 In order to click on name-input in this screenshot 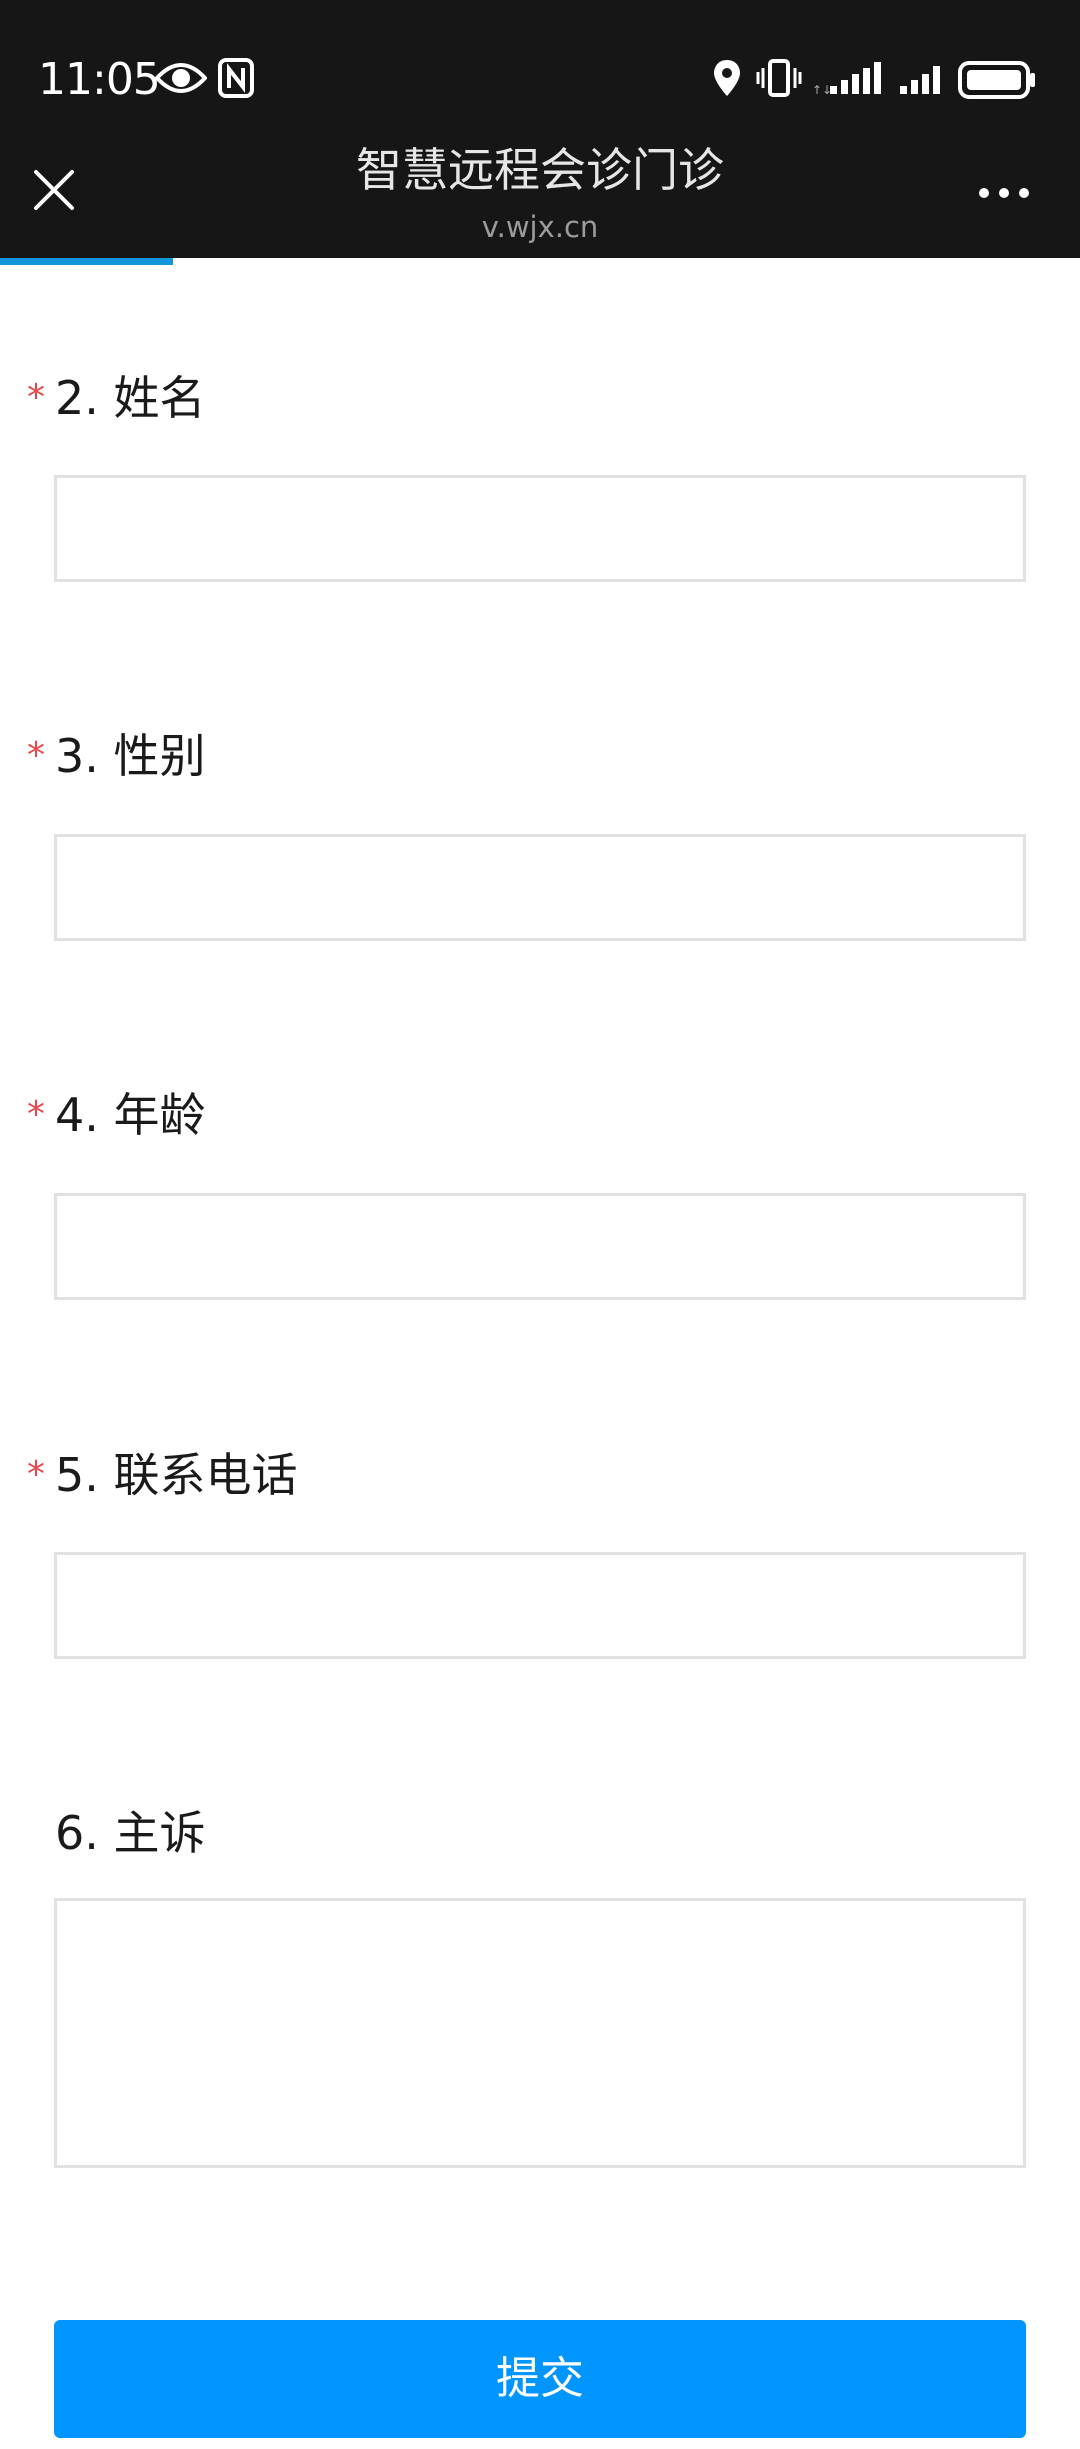, I will do `click(540, 528)`.